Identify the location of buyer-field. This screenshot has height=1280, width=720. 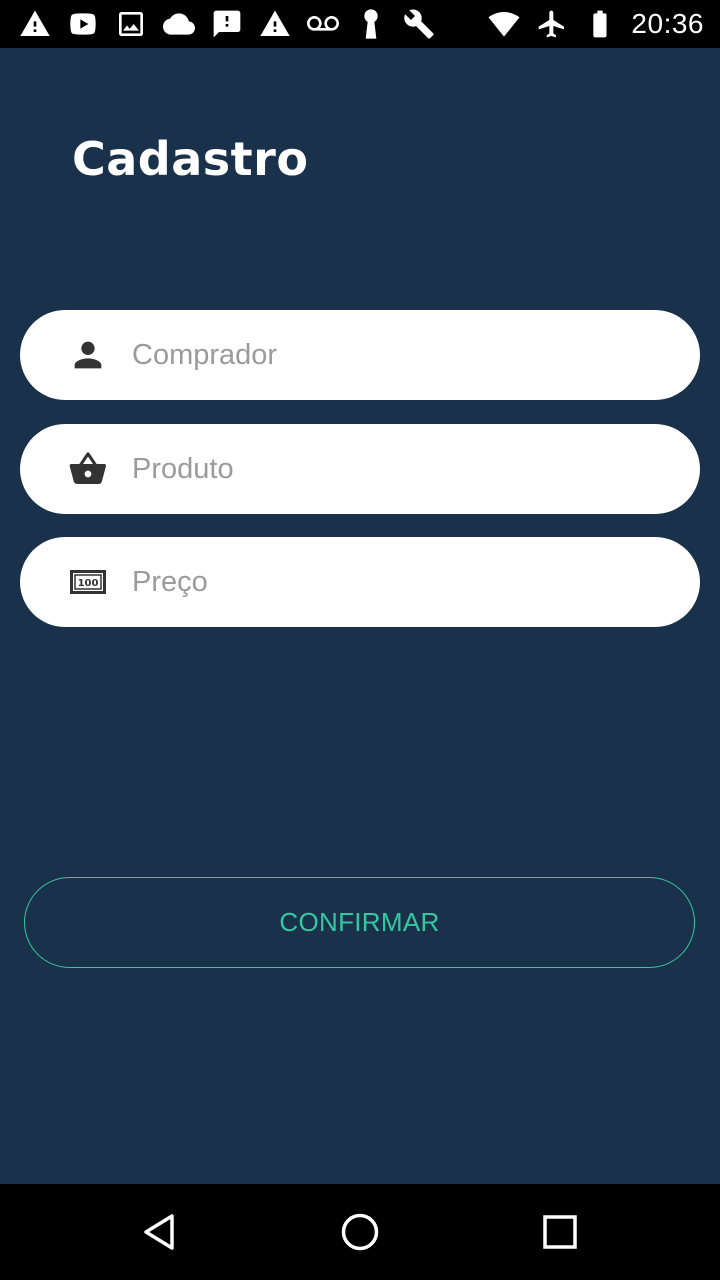
(360, 355).